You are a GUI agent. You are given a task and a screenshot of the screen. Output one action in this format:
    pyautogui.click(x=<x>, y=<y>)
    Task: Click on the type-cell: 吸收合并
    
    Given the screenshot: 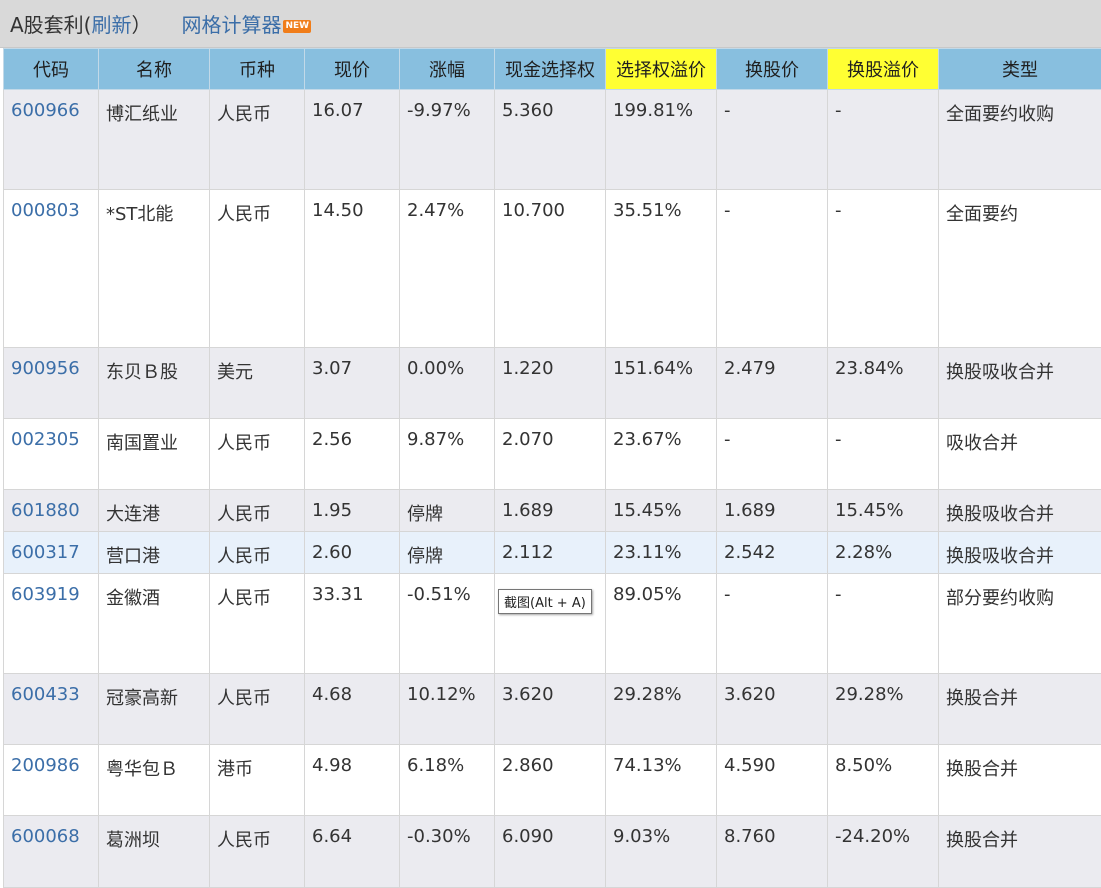 What is the action you would take?
    pyautogui.click(x=1020, y=454)
    